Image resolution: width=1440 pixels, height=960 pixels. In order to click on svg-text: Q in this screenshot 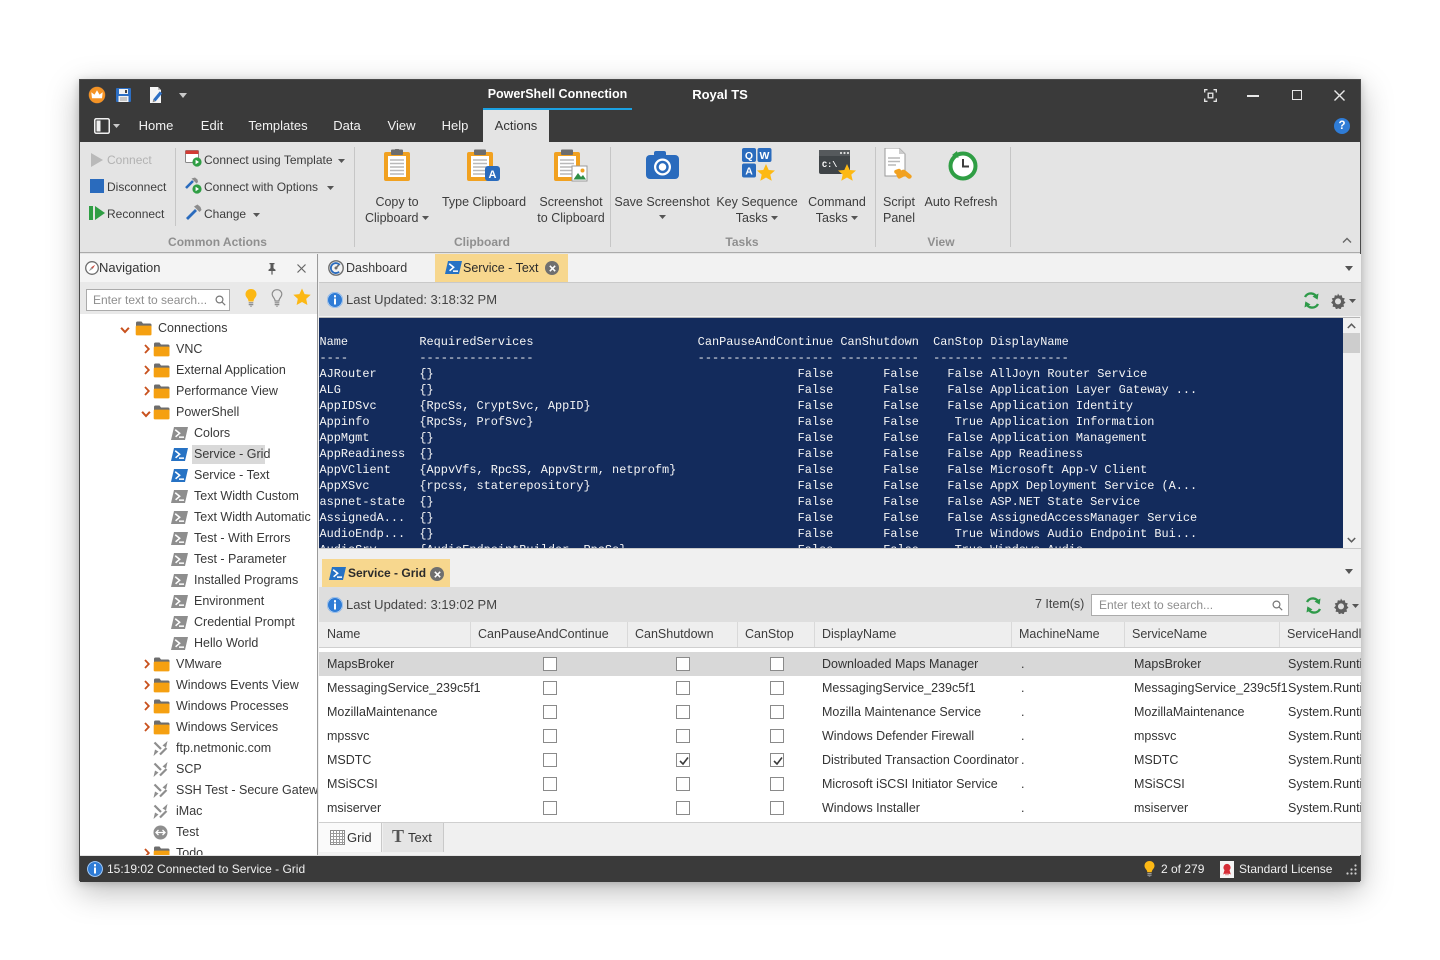, I will do `click(749, 156)`.